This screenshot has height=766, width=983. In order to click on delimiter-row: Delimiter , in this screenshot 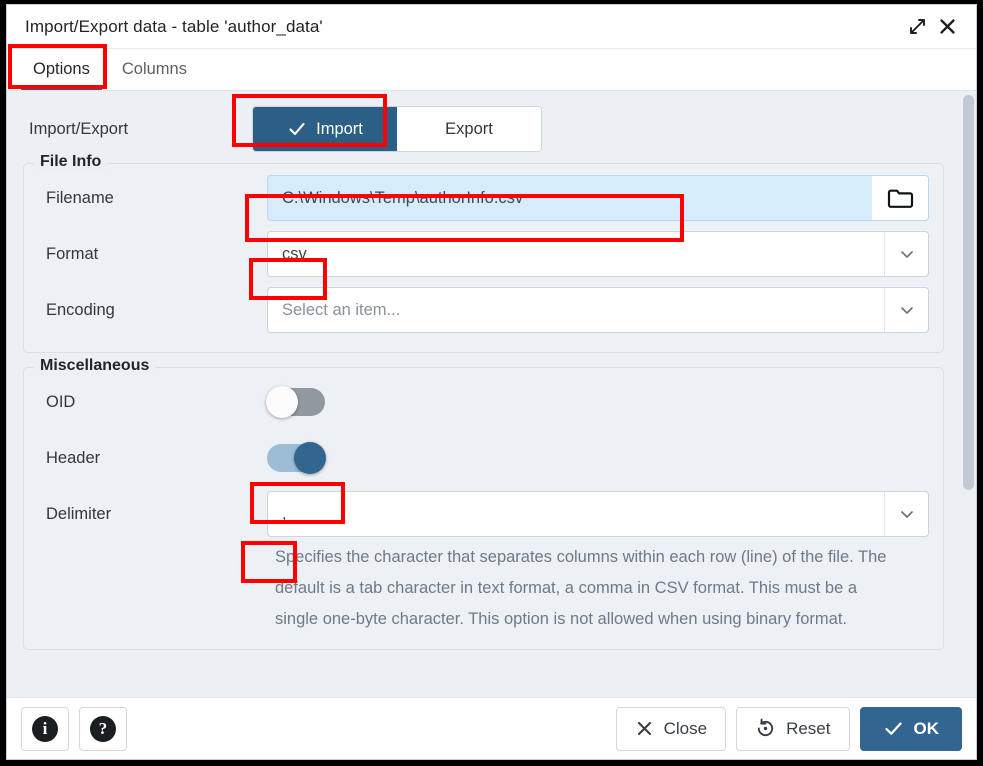, I will do `click(483, 514)`.